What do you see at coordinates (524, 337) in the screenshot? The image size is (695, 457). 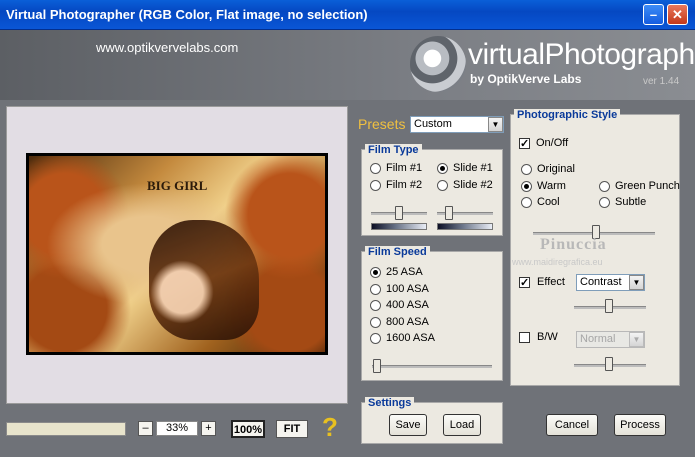 I see `bw-checkbox` at bounding box center [524, 337].